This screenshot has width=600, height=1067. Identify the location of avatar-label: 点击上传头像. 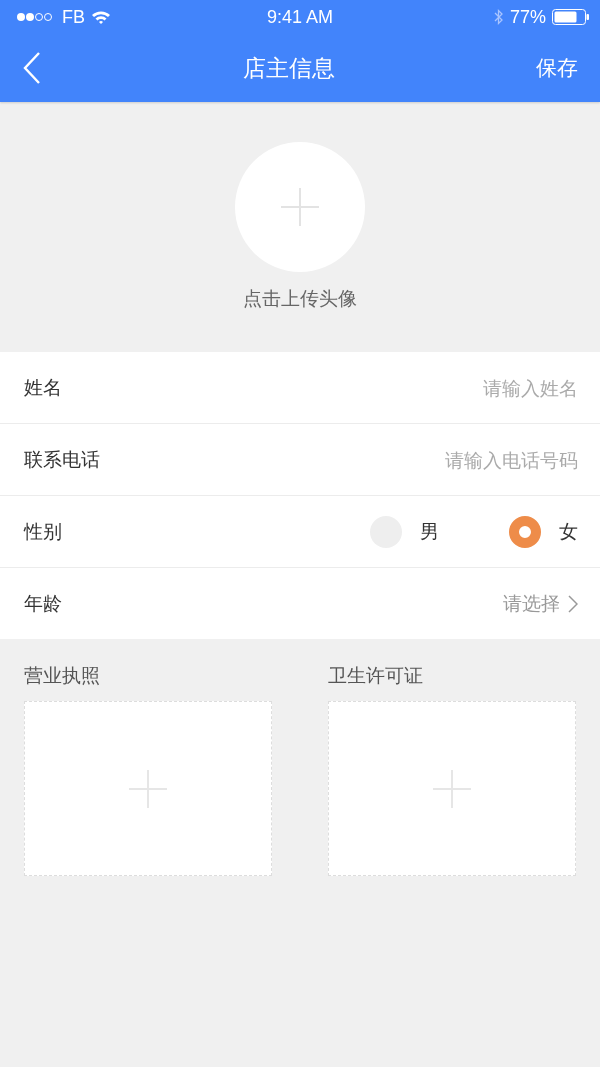
(300, 298).